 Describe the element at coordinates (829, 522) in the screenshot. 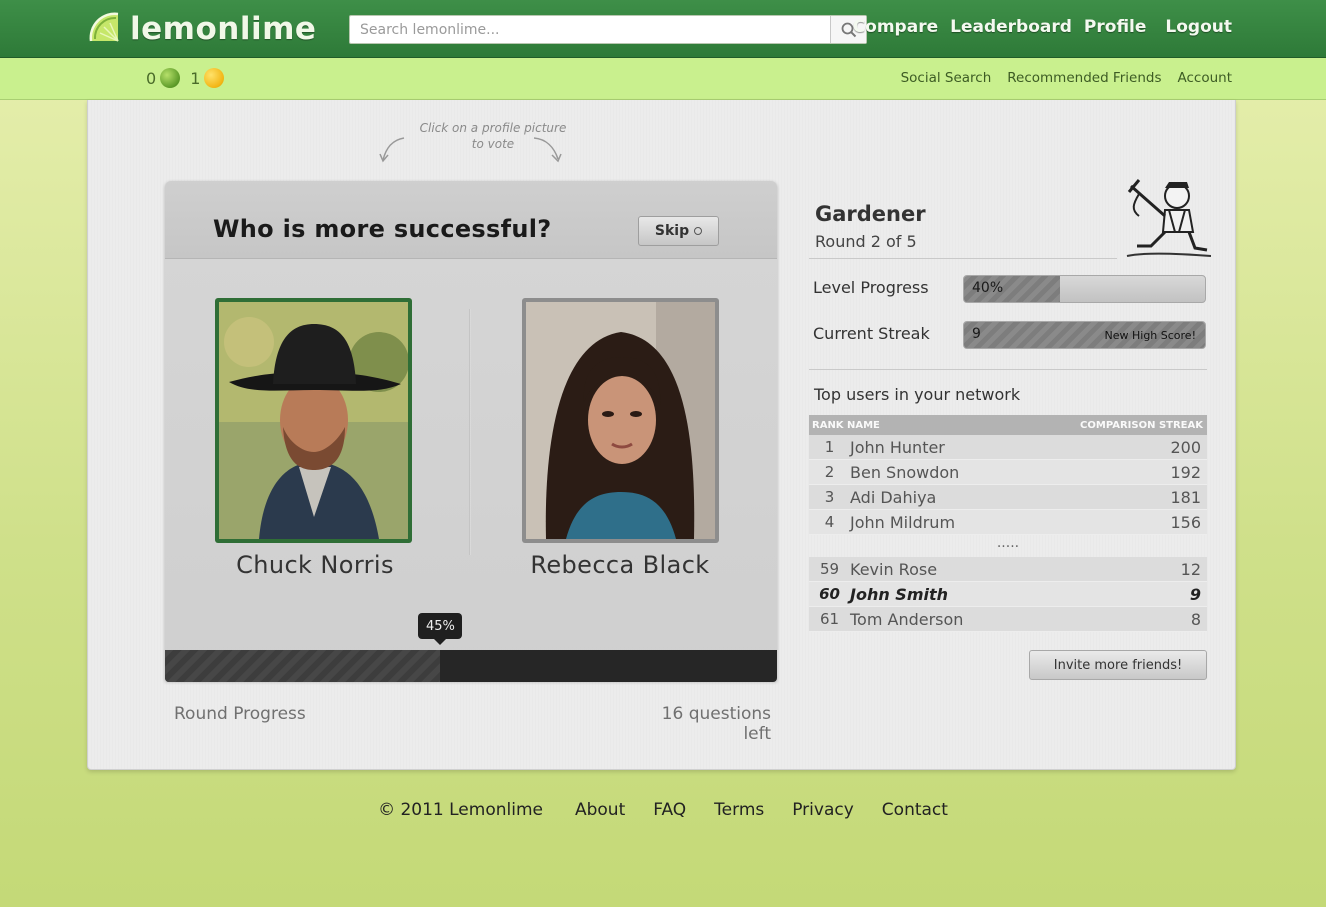

I see `row-rank: 4` at that location.